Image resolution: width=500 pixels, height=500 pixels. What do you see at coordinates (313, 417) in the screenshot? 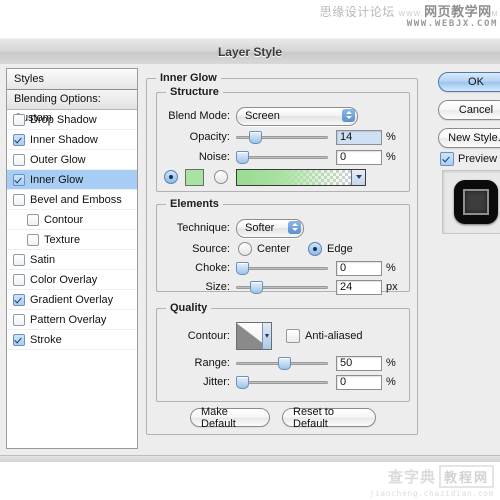
I see `reset-to-default-label: Reset to Default` at bounding box center [313, 417].